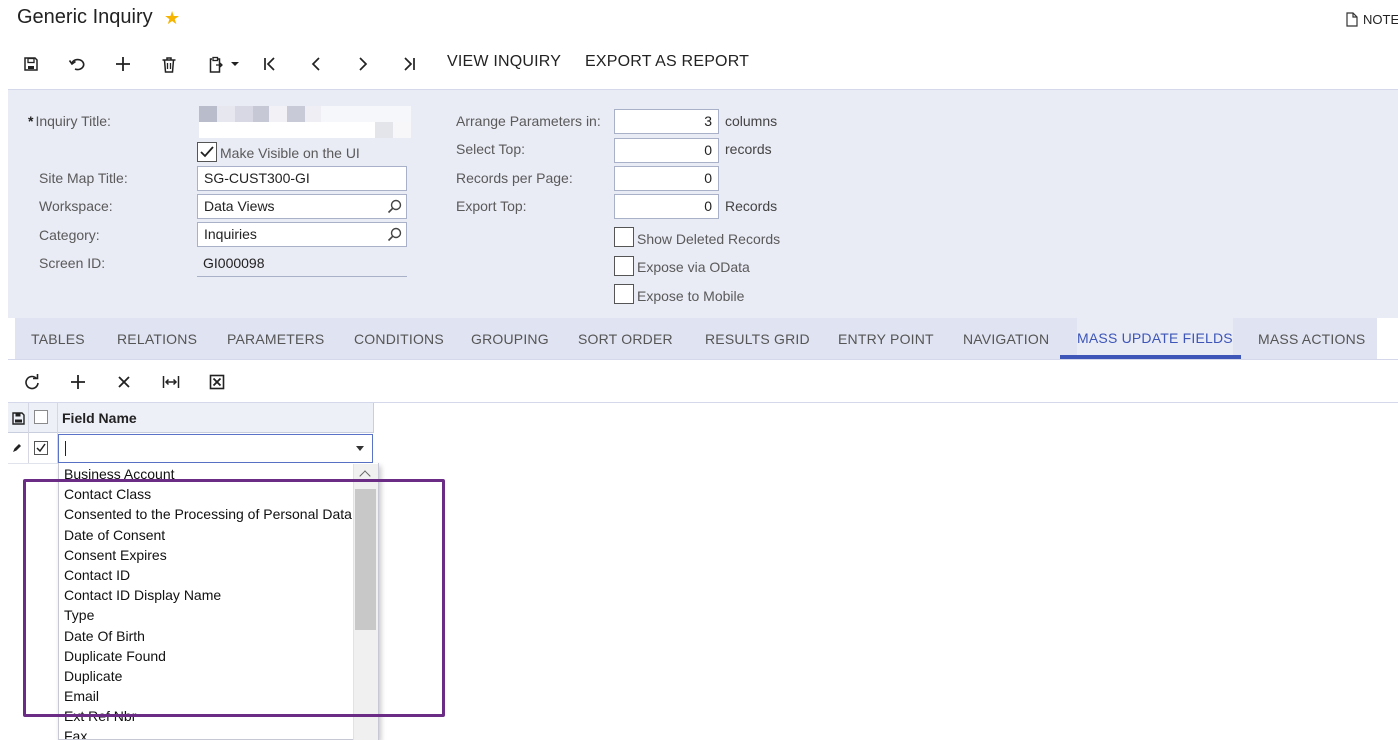  I want to click on screen-id-label: Screen ID:, so click(72, 263).